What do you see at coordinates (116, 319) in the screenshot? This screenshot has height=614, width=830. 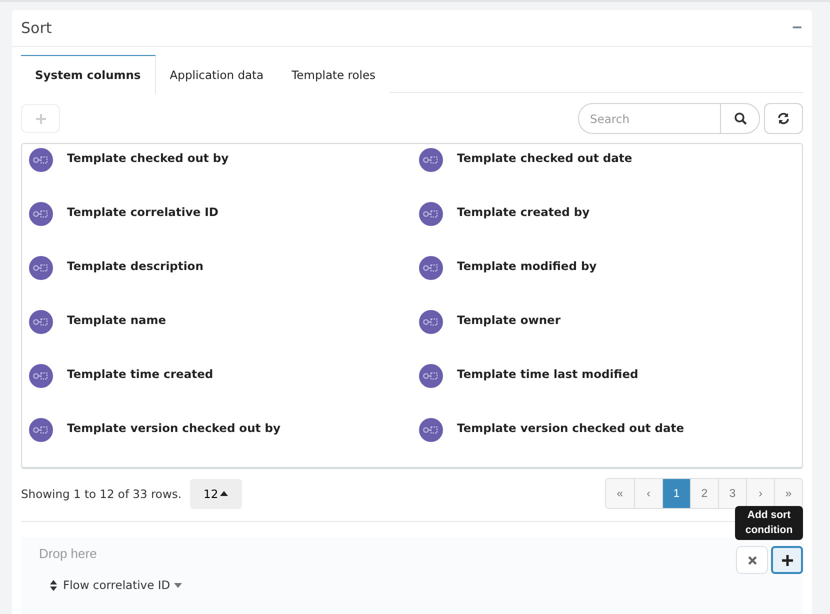 I see `column-name: Template name` at bounding box center [116, 319].